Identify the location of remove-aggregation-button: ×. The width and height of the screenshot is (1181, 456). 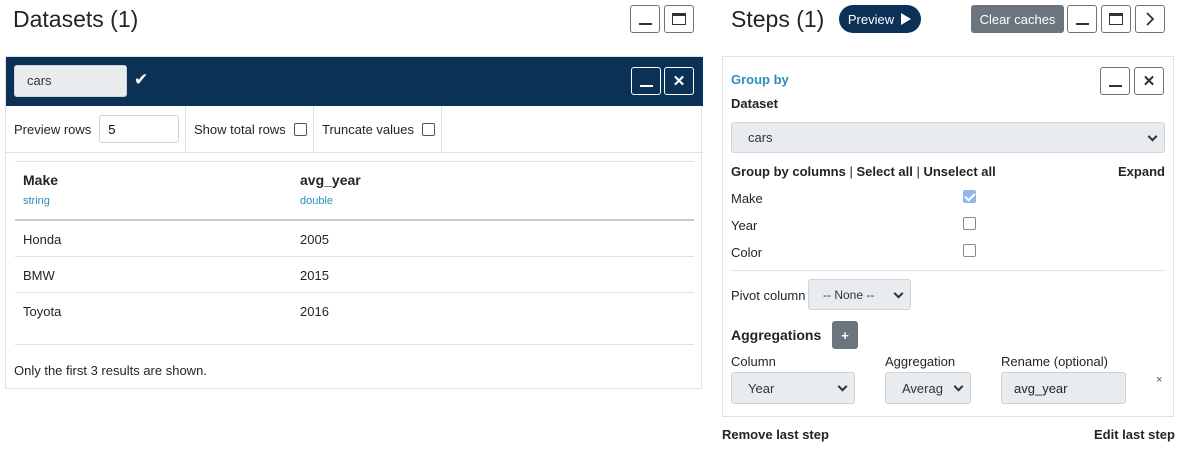
(1159, 380).